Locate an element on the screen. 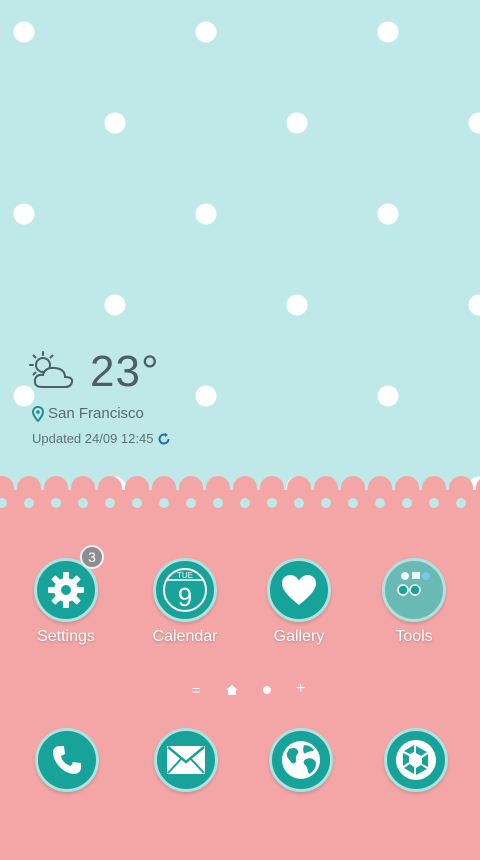 The image size is (480, 860). app-settings: Settings is located at coordinates (66, 602).